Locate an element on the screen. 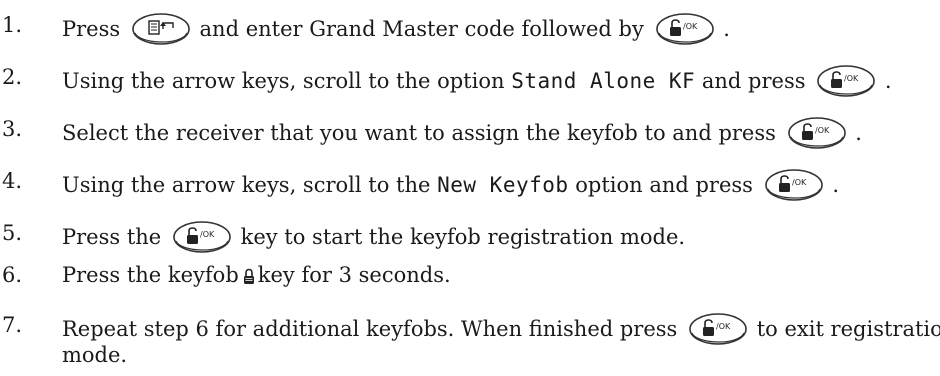 Image resolution: width=940 pixels, height=376 pixels. menu-option-code: New Keyfob is located at coordinates (503, 185).